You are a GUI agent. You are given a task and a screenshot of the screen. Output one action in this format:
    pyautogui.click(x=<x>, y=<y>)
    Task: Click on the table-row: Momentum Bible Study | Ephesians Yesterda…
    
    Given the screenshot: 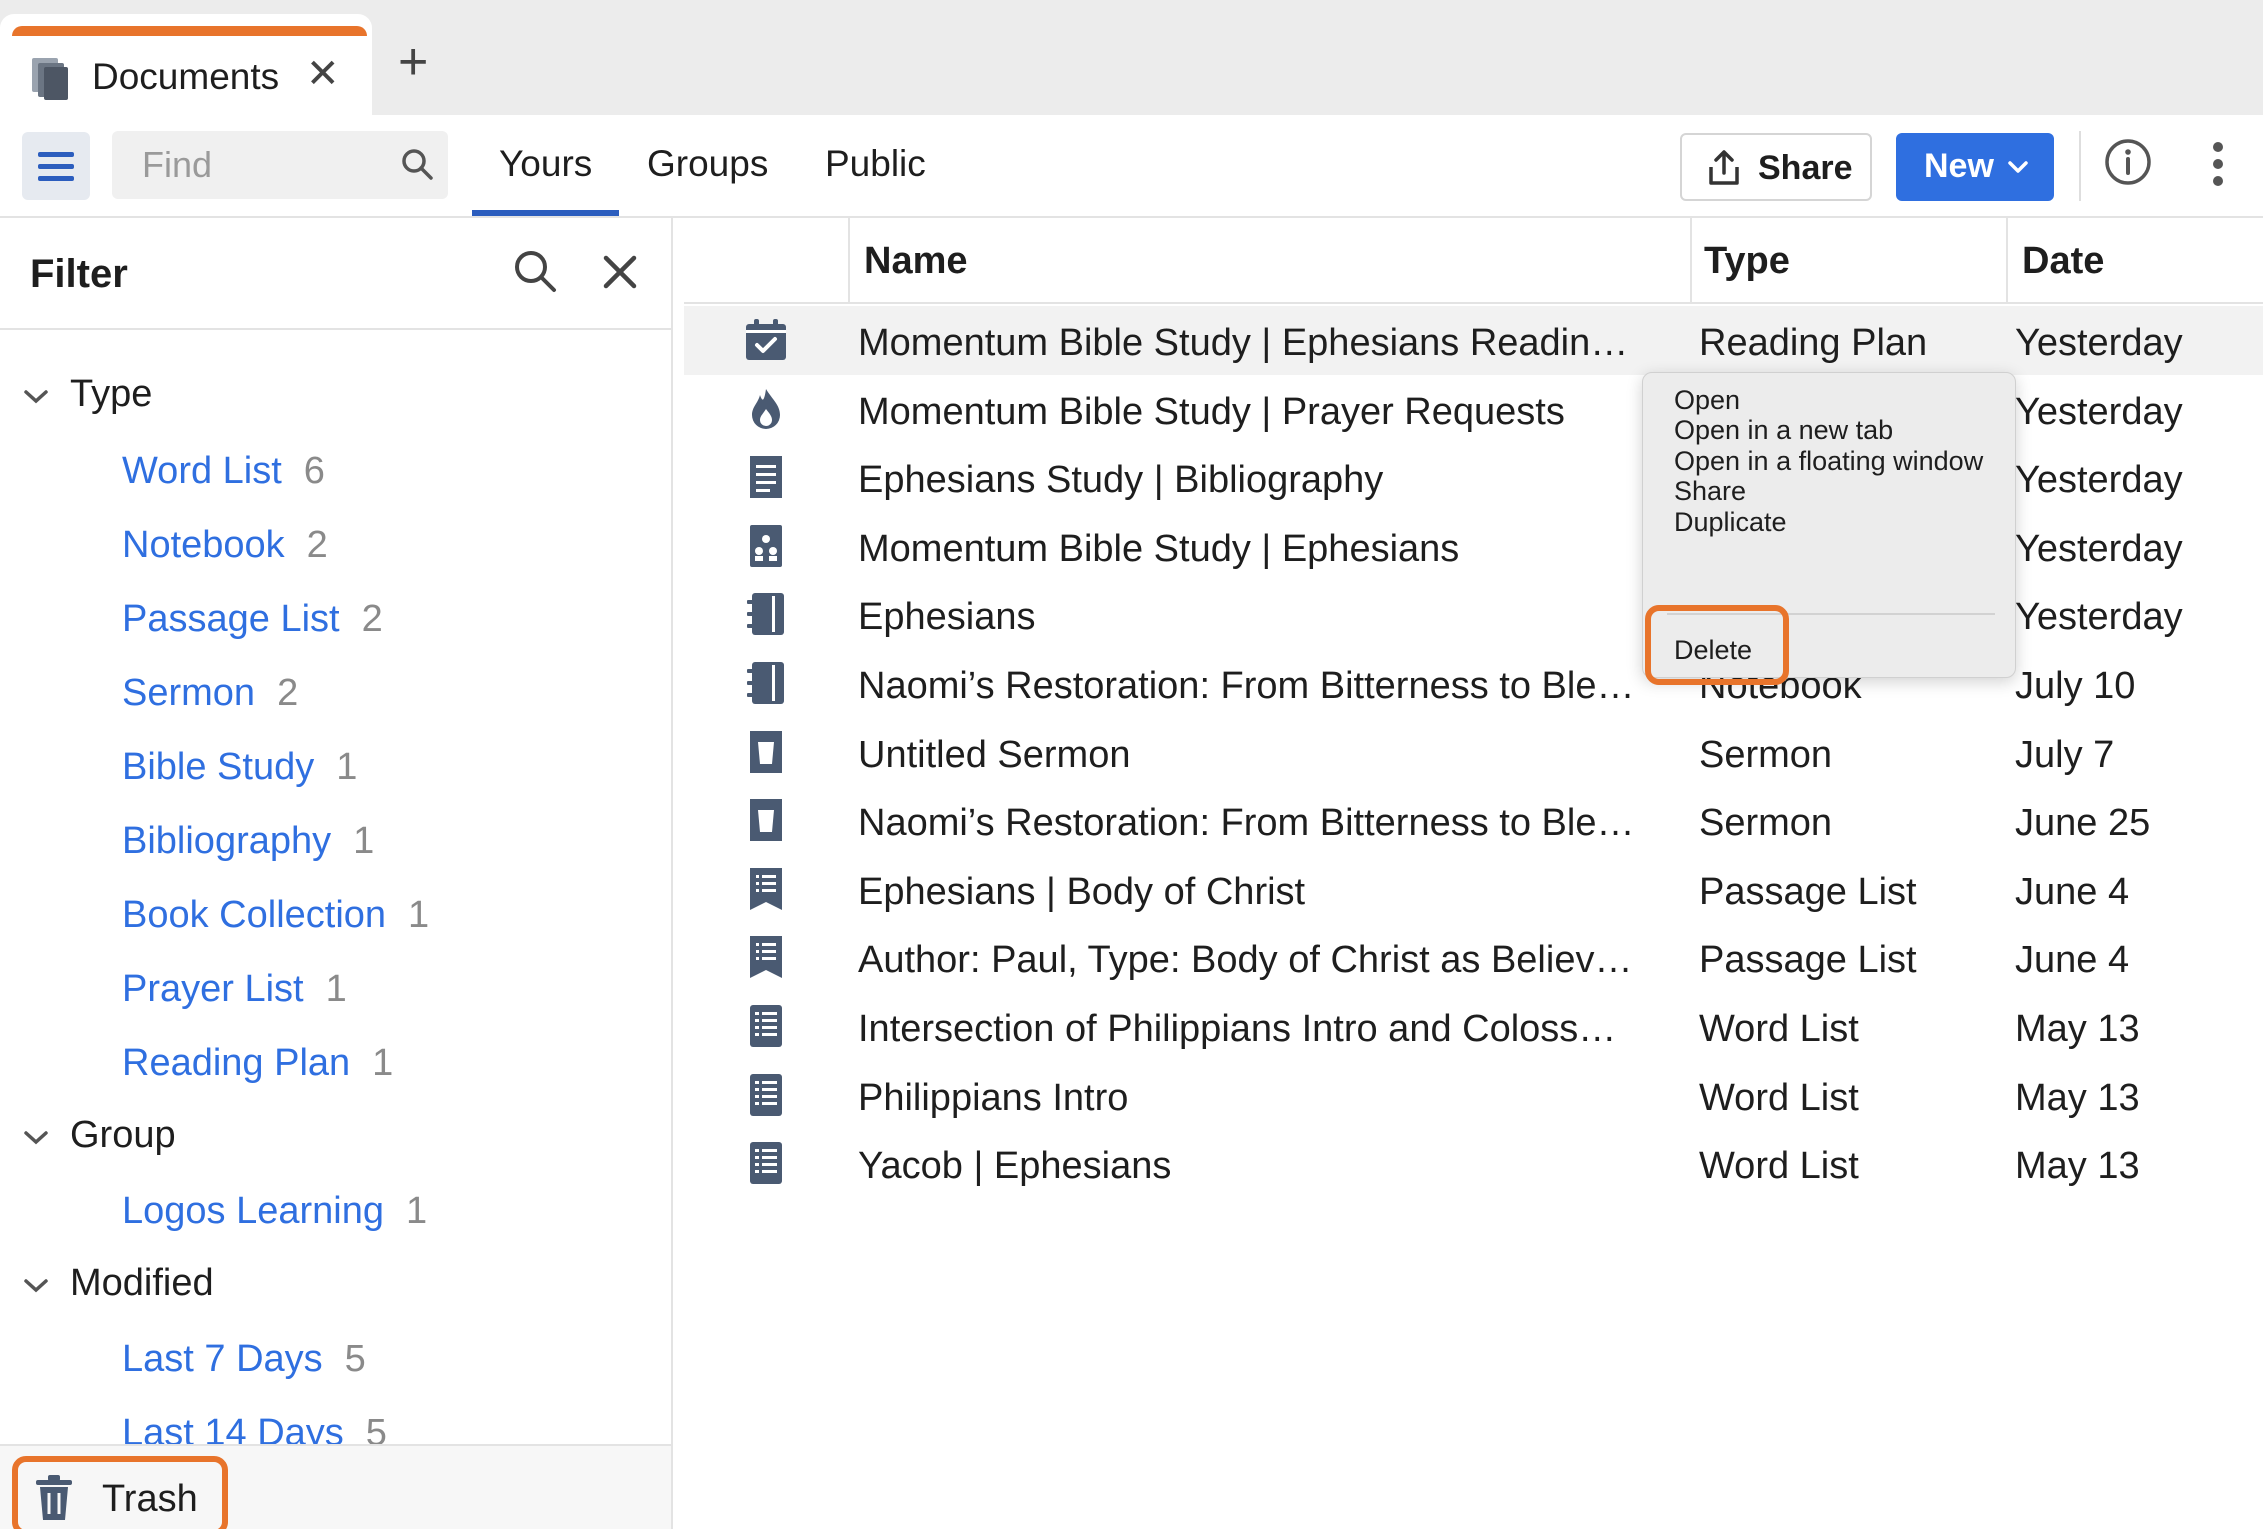 What is the action you would take?
    pyautogui.click(x=1473, y=546)
    